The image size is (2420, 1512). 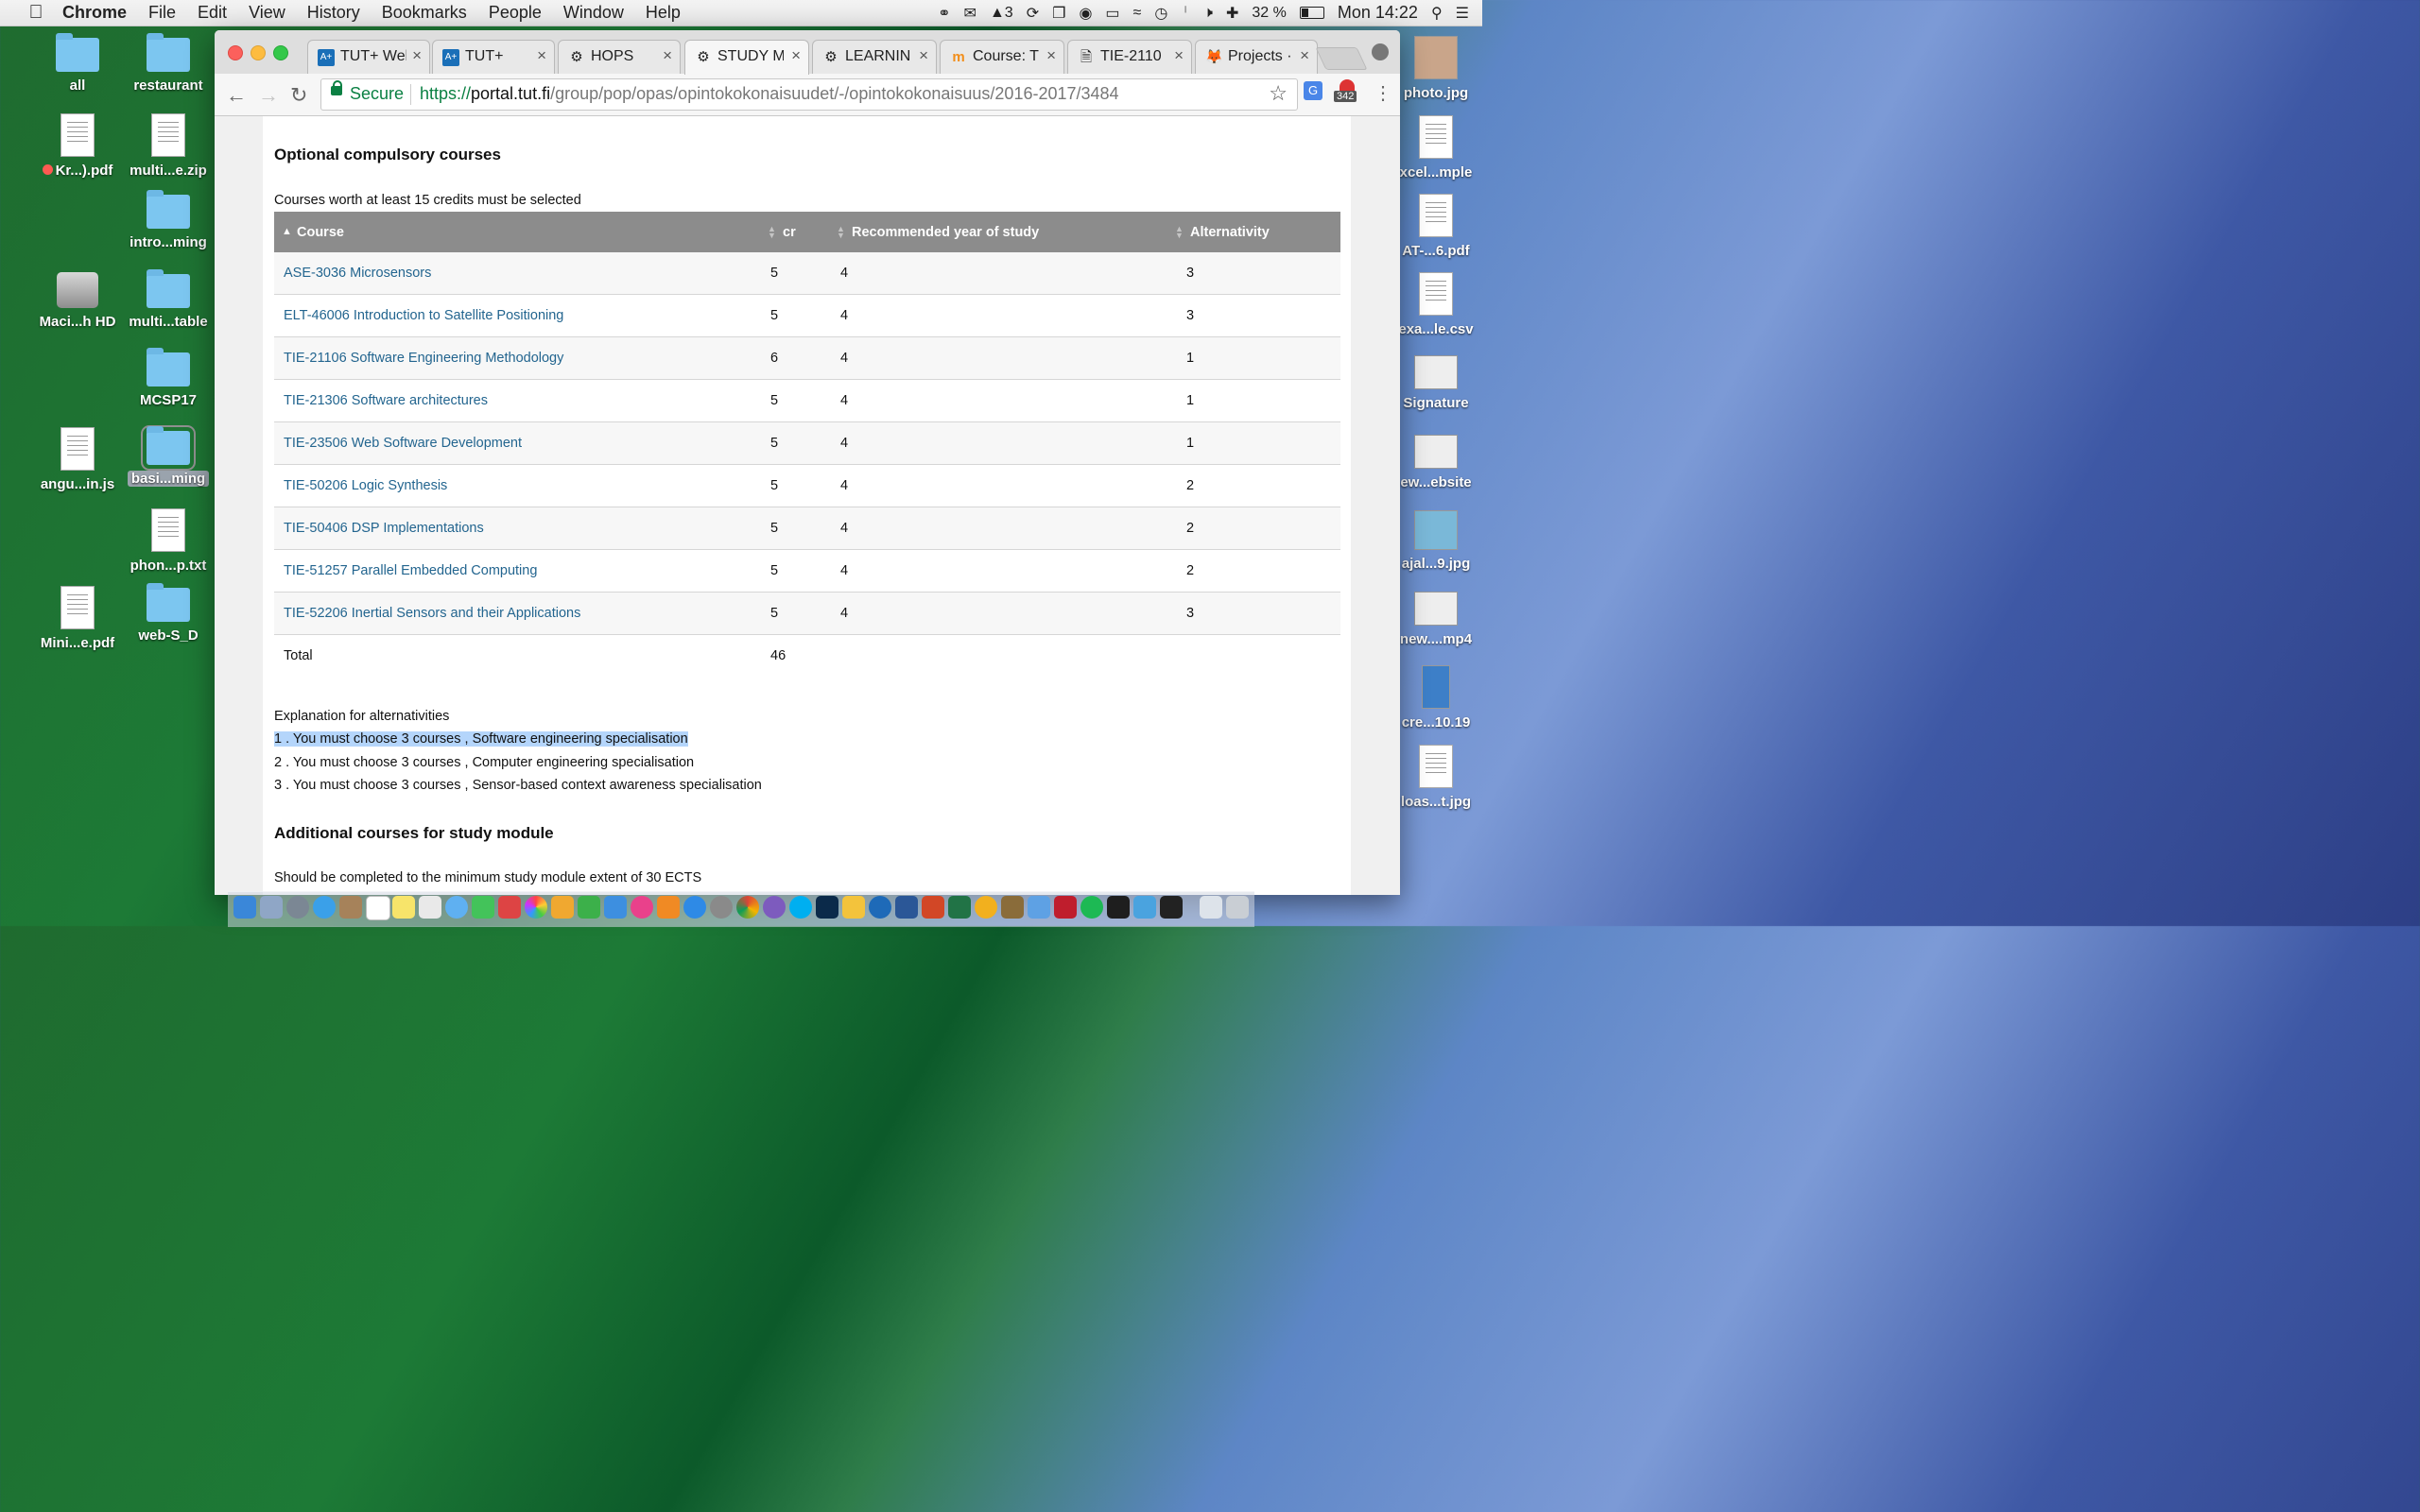 I want to click on desktop-icon-folder: web-S_D, so click(x=169, y=613).